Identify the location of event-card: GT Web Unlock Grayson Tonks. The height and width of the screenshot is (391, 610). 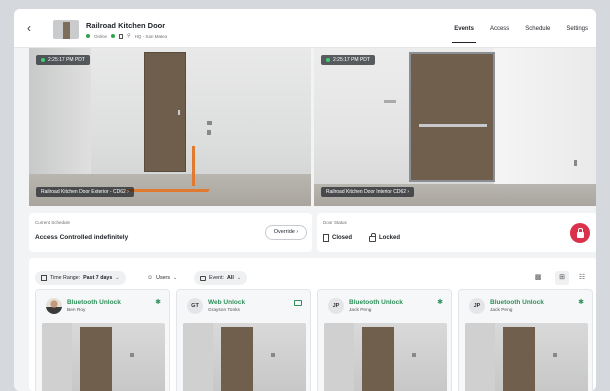
(243, 340).